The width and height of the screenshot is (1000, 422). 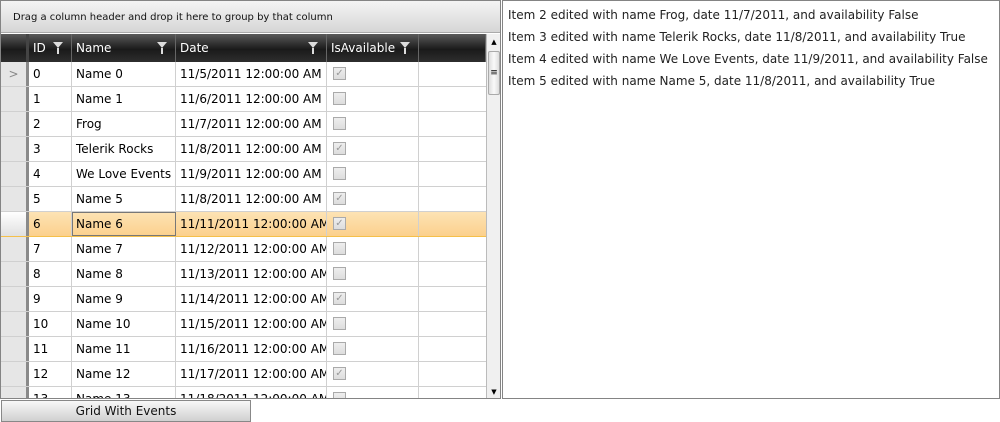 I want to click on table-row: 8 Name 8 11/13/2011 12:00:00 AM, so click(x=243, y=274).